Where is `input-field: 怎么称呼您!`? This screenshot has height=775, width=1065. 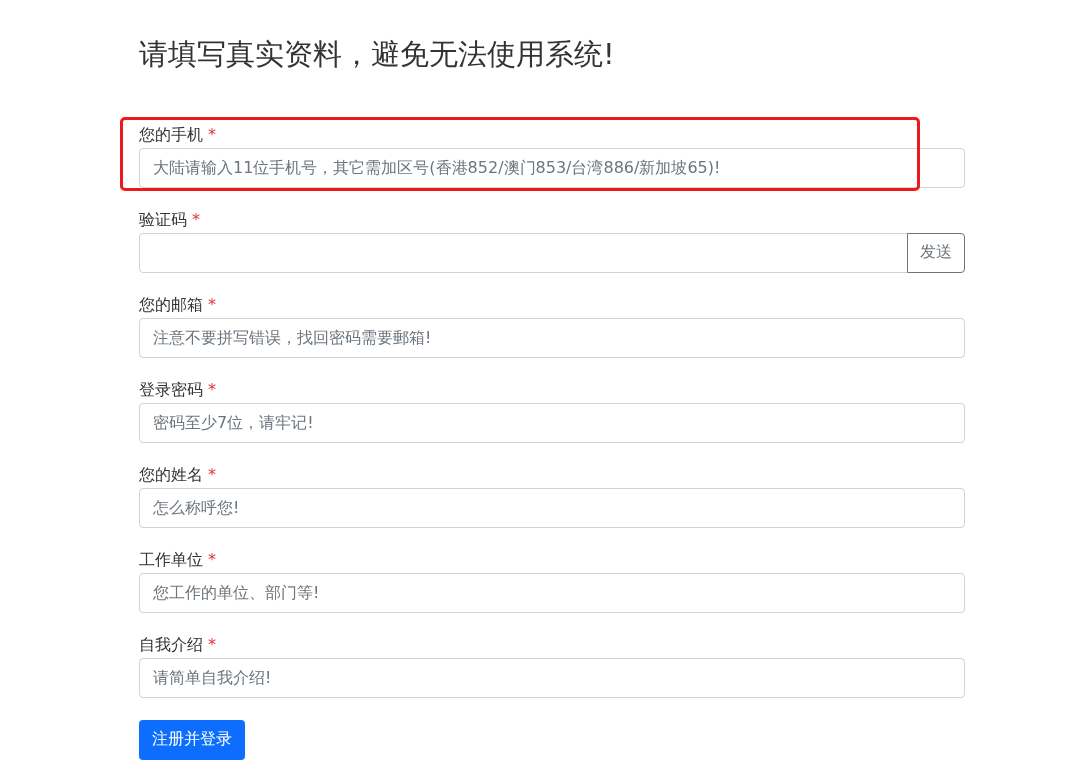 input-field: 怎么称呼您! is located at coordinates (552, 507).